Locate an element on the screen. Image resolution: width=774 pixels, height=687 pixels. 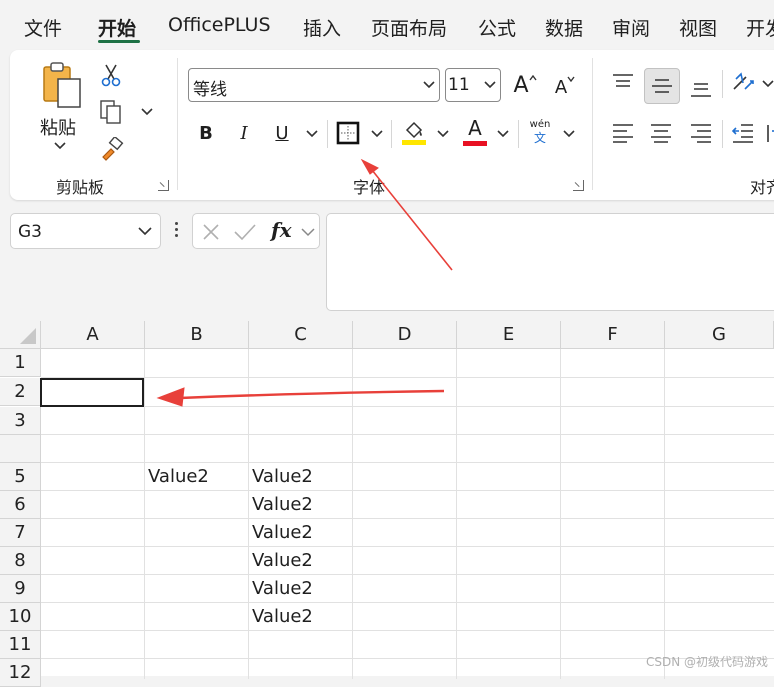
column-header-c: C is located at coordinates (301, 335).